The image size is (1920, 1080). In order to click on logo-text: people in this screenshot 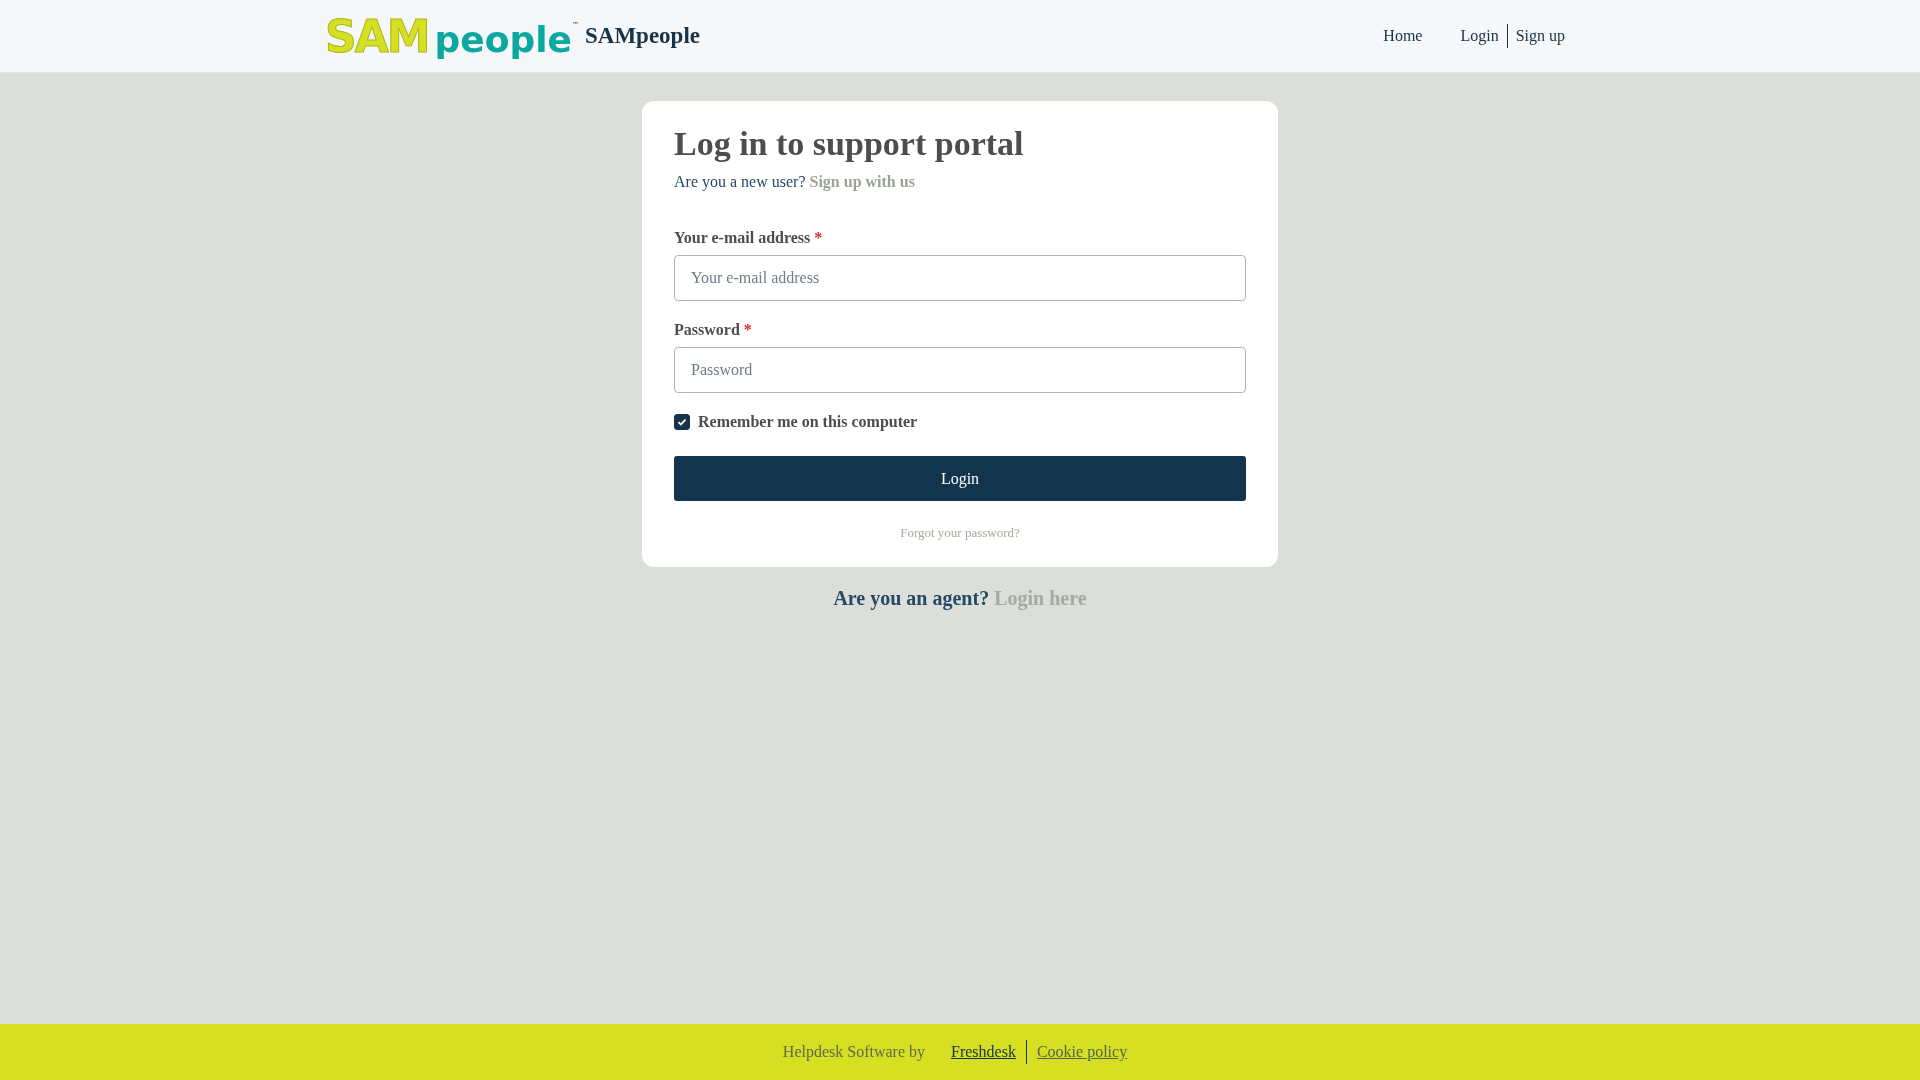, I will do `click(503, 39)`.